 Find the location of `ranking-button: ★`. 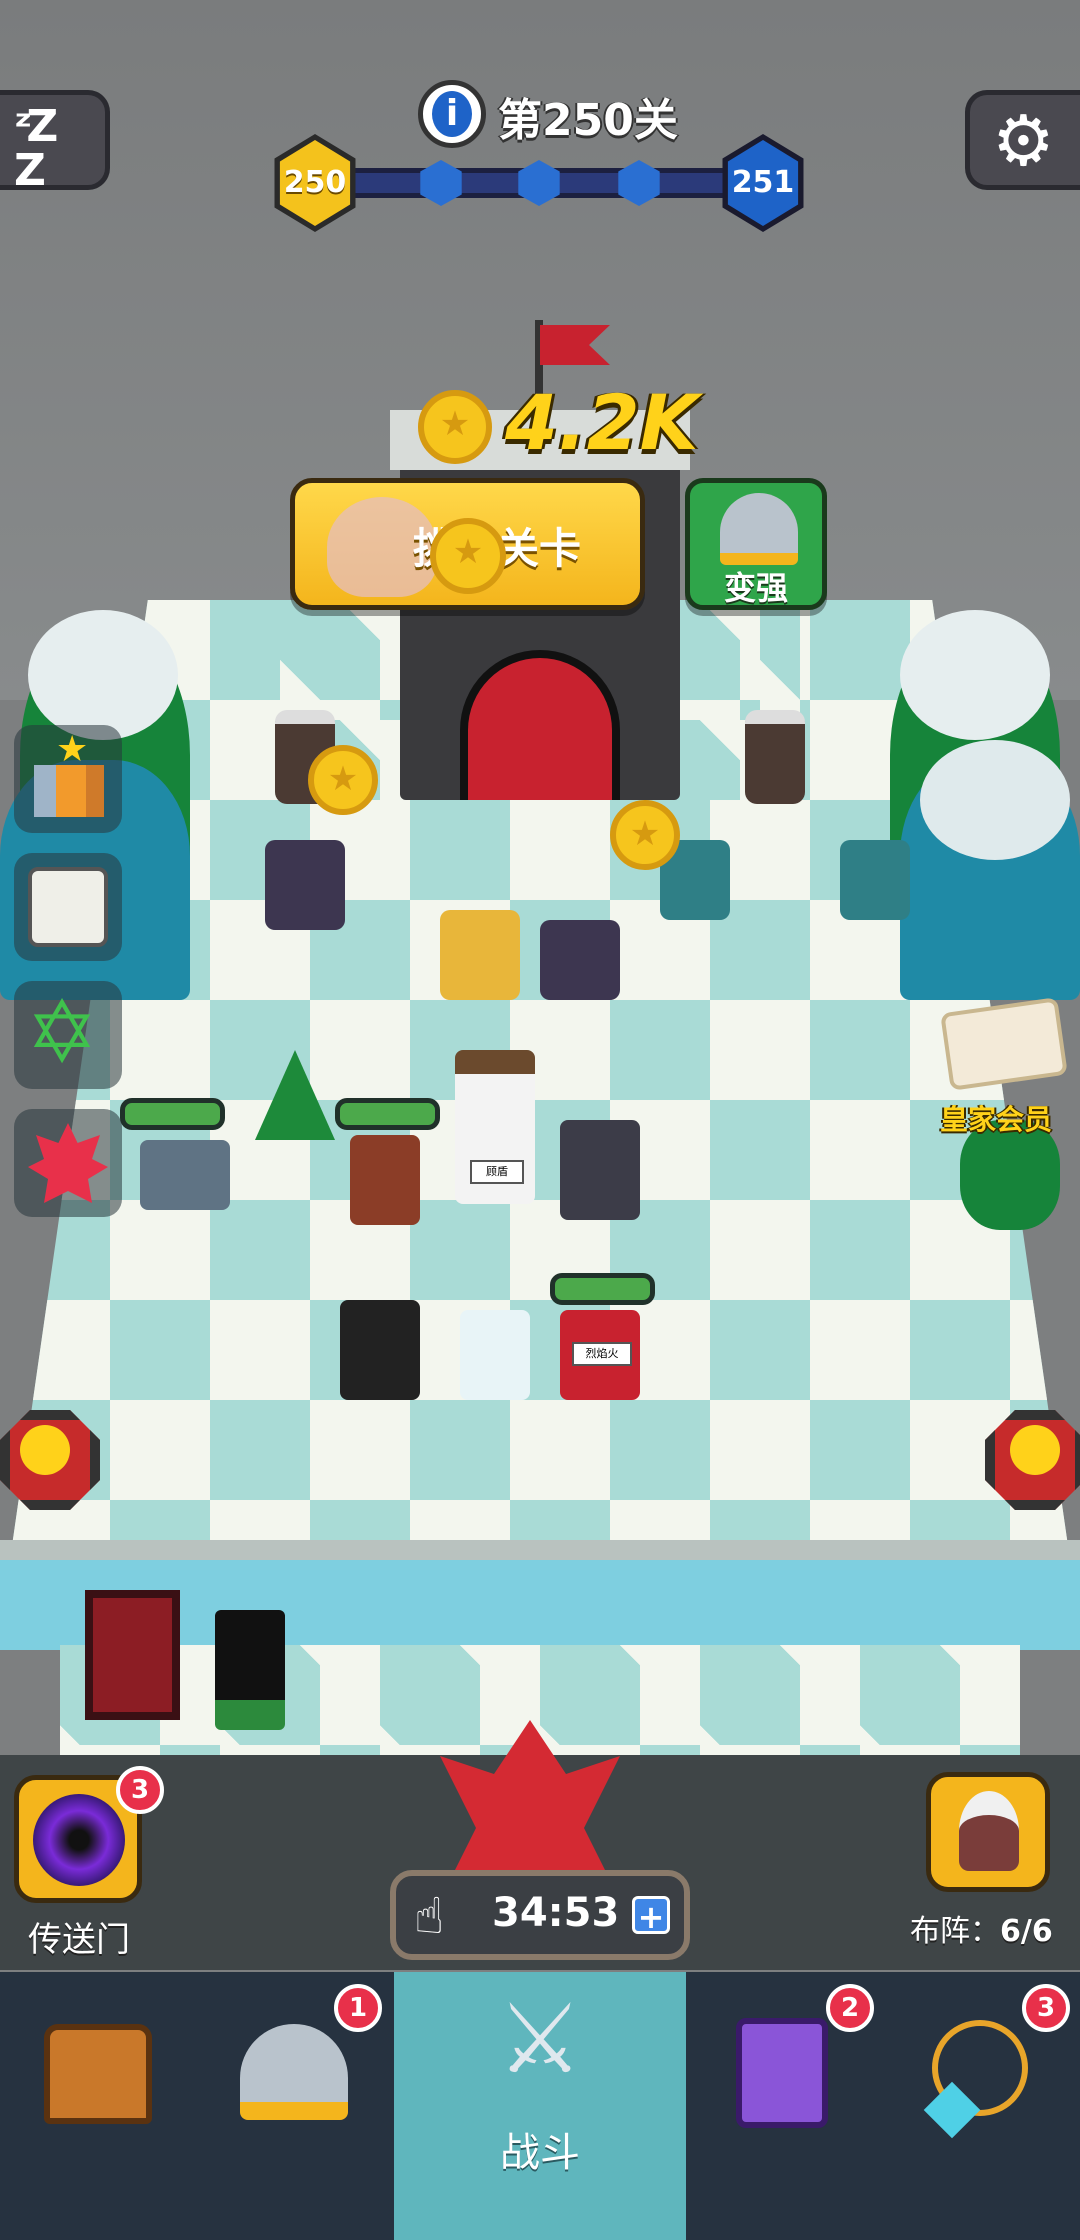

ranking-button: ★ is located at coordinates (68, 779).